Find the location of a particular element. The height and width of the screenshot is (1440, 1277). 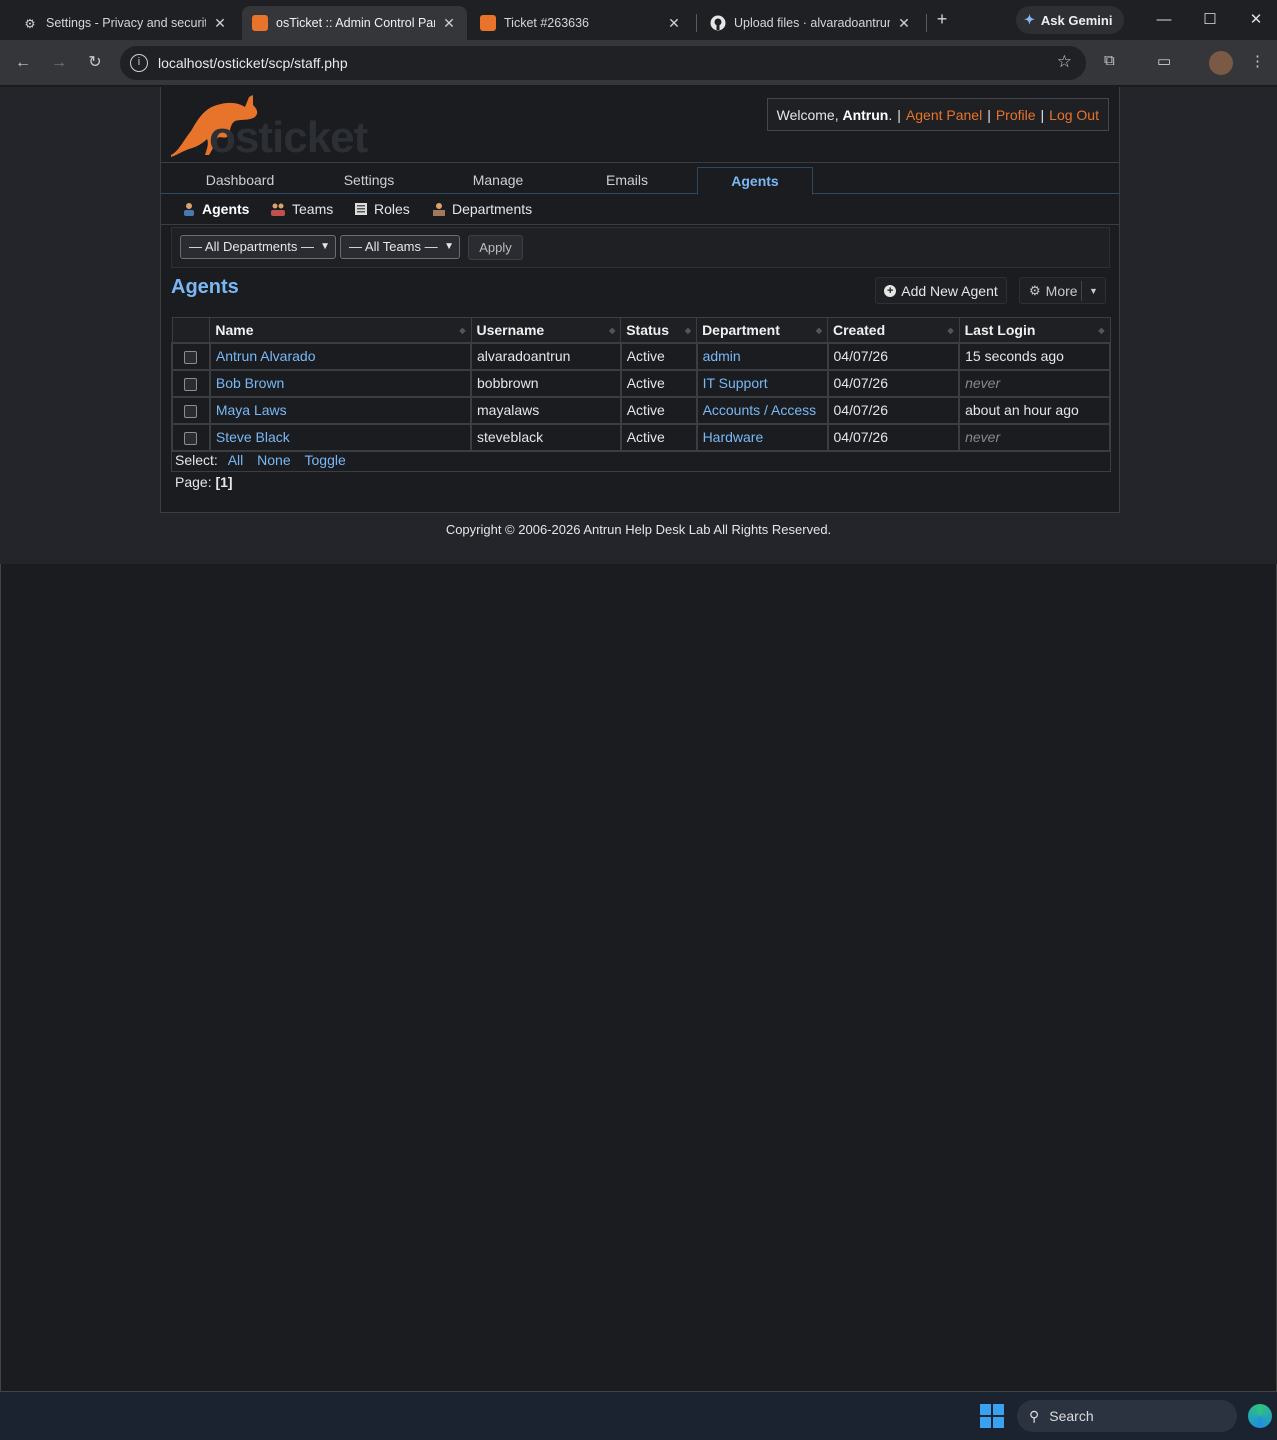

column-header-last-login: Last Login ◆ is located at coordinates (1034, 330).